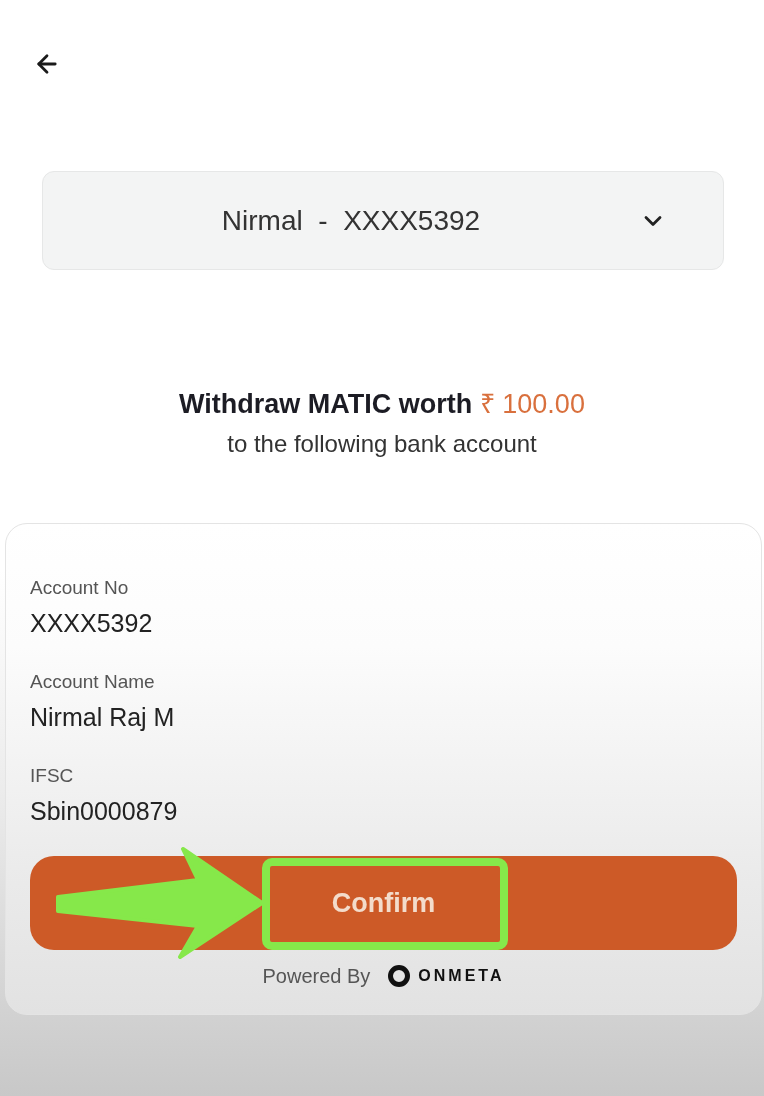 This screenshot has height=1096, width=764. Describe the element at coordinates (92, 682) in the screenshot. I see `detail-label: Account Name` at that location.